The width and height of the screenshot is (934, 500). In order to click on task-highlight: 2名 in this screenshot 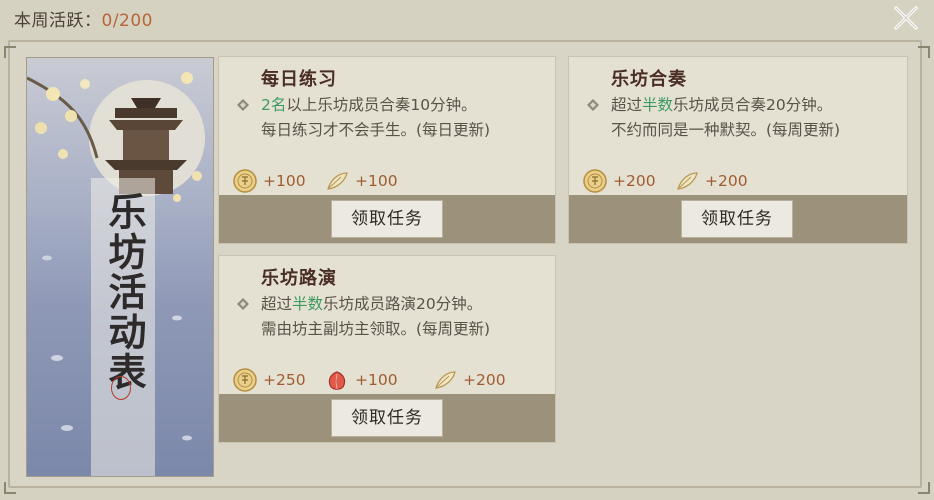, I will do `click(274, 105)`.